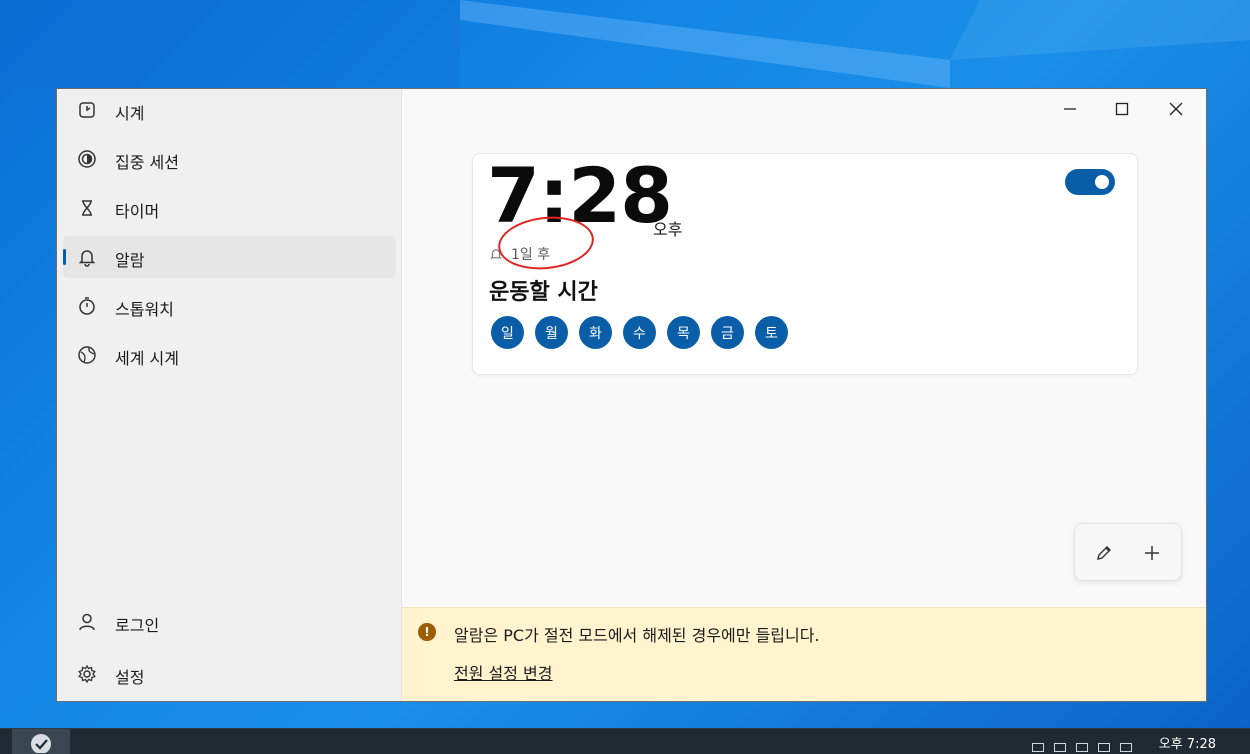  Describe the element at coordinates (1038, 747) in the screenshot. I see `chevron-up-icon` at that location.